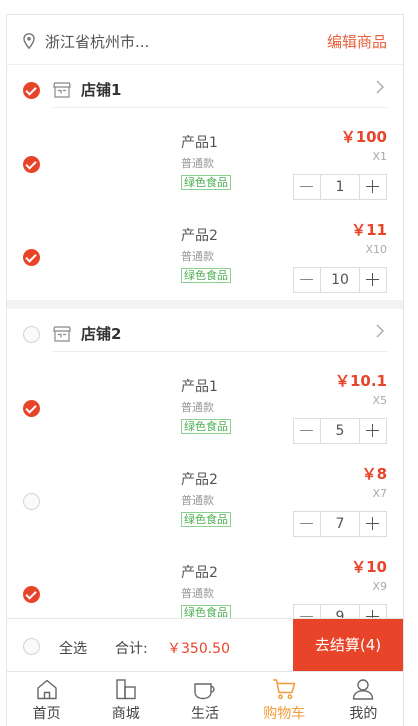  I want to click on cart-item: 产品2 普通款绿色食品 ￥10 X9 9, so click(205, 581).